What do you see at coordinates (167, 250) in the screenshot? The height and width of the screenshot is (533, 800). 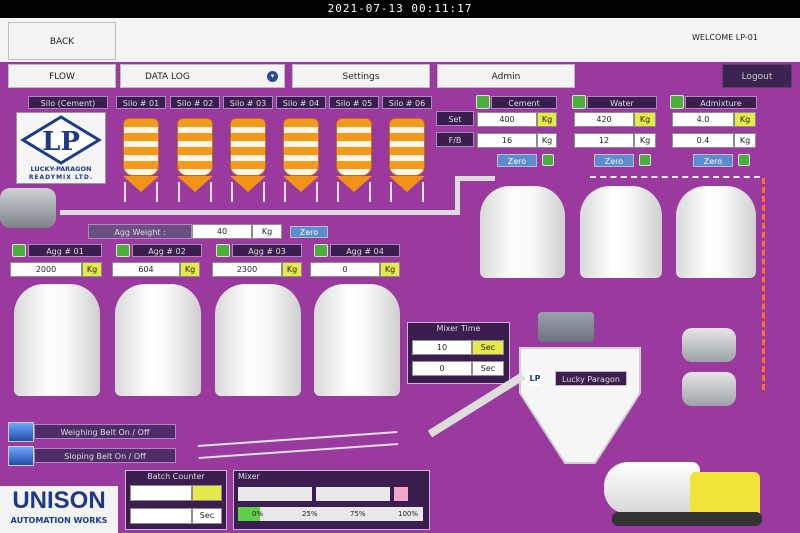 I see `agg-02-title: Agg # 02` at bounding box center [167, 250].